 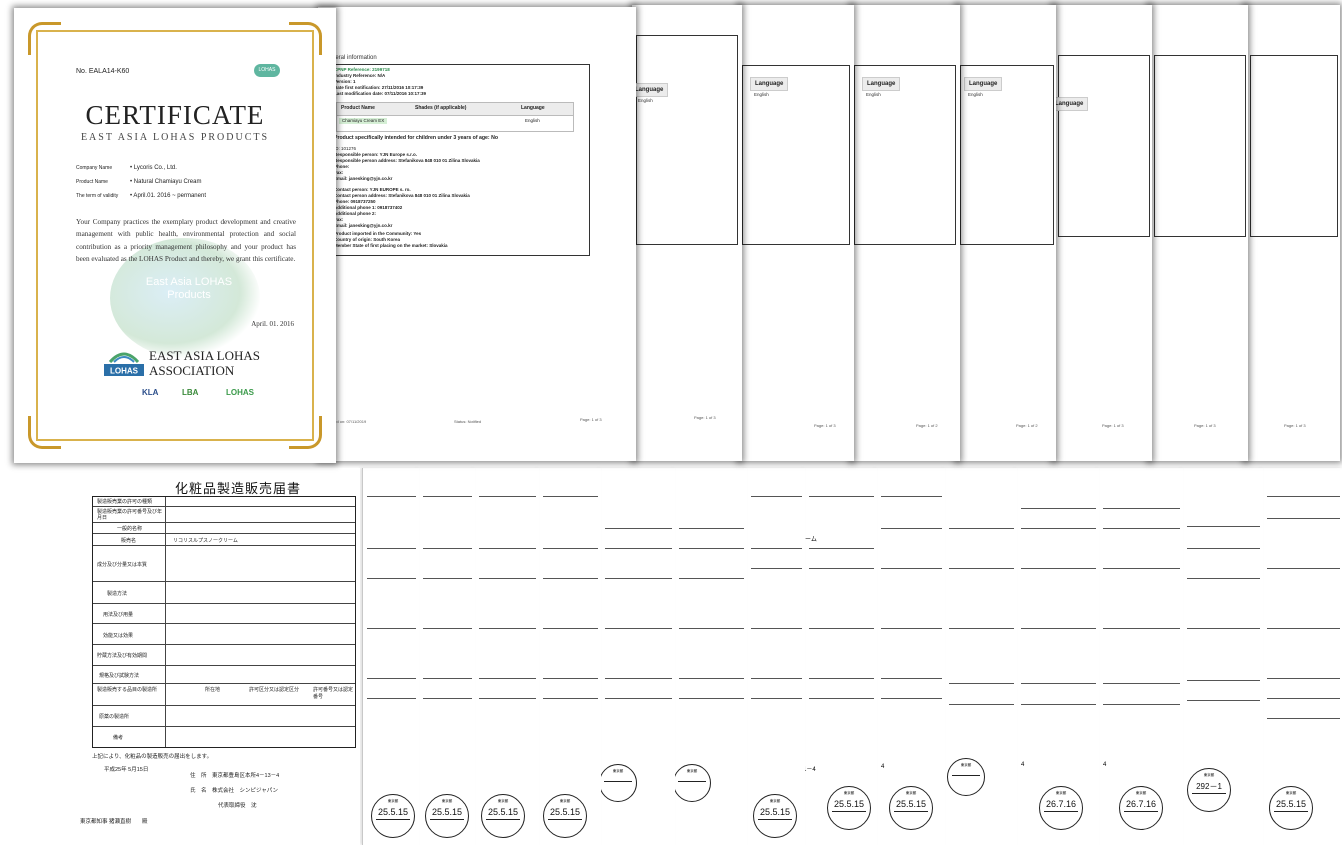 What do you see at coordinates (126, 770) in the screenshot?
I see `form-date: 平成25年 5月15日` at bounding box center [126, 770].